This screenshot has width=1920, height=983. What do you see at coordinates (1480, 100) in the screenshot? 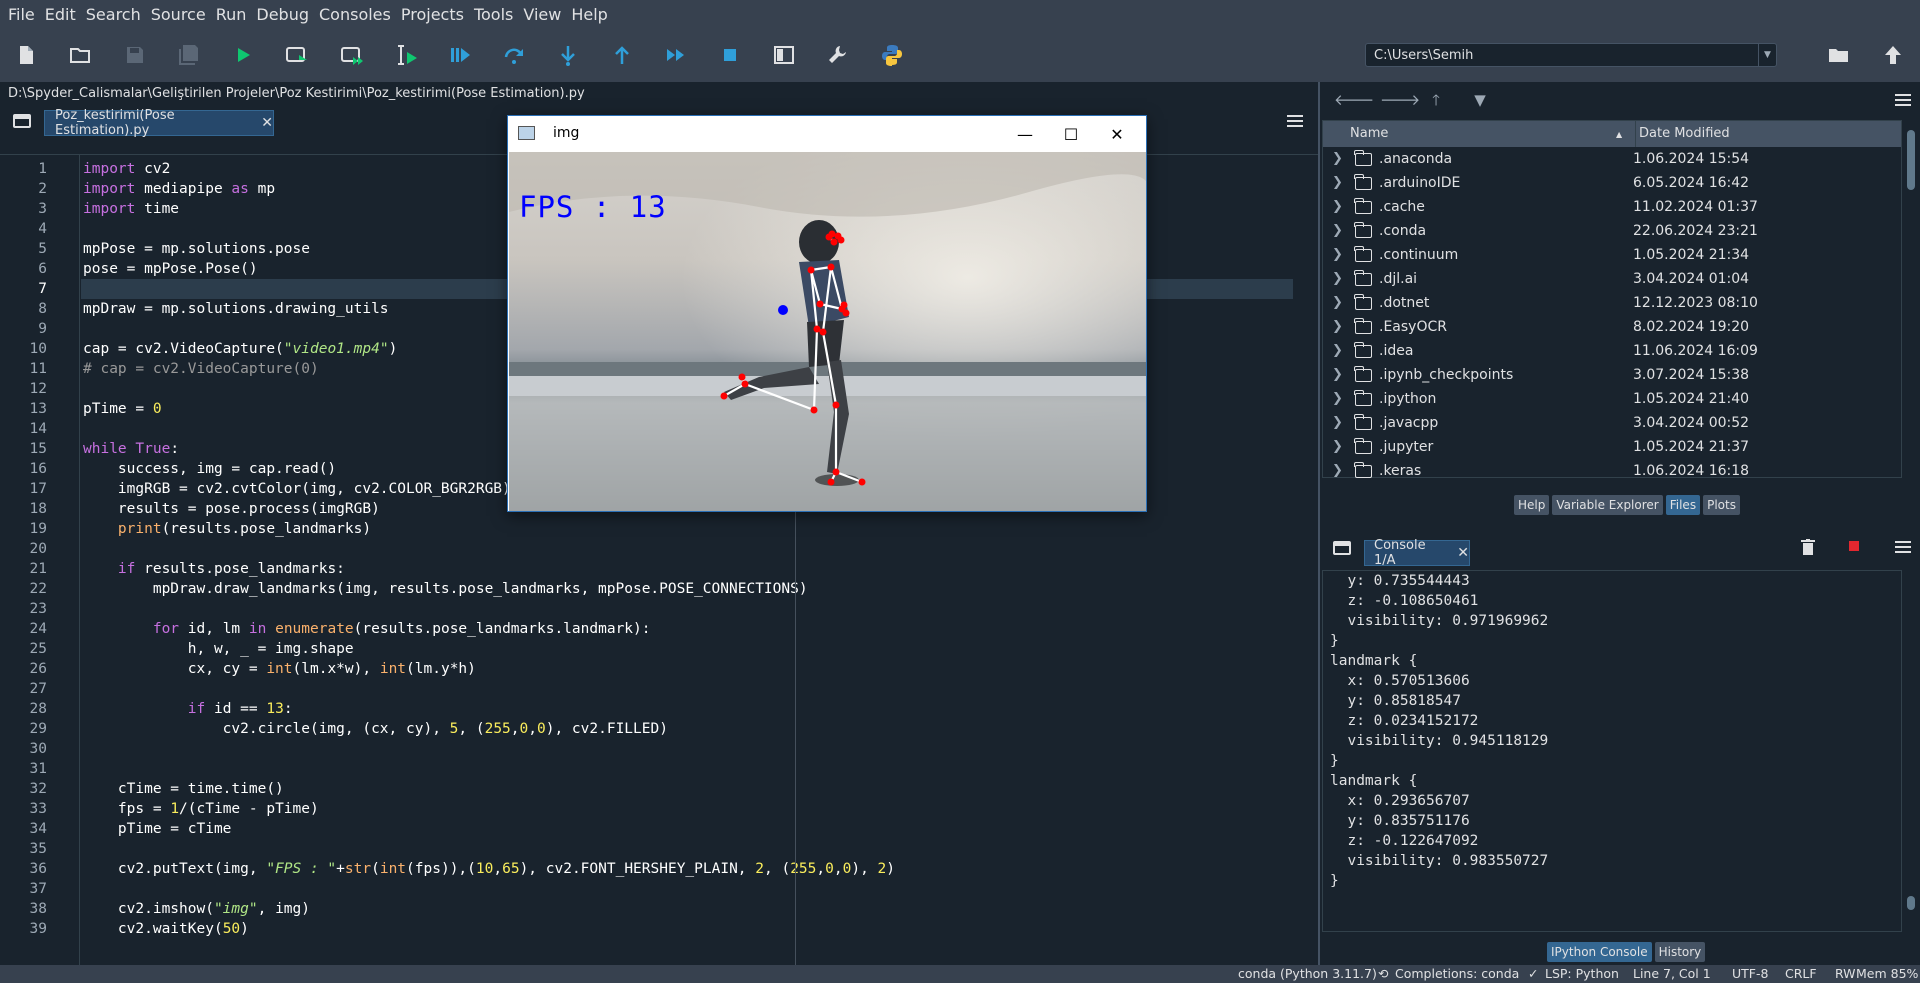
I see `filter-icon: ▼` at bounding box center [1480, 100].